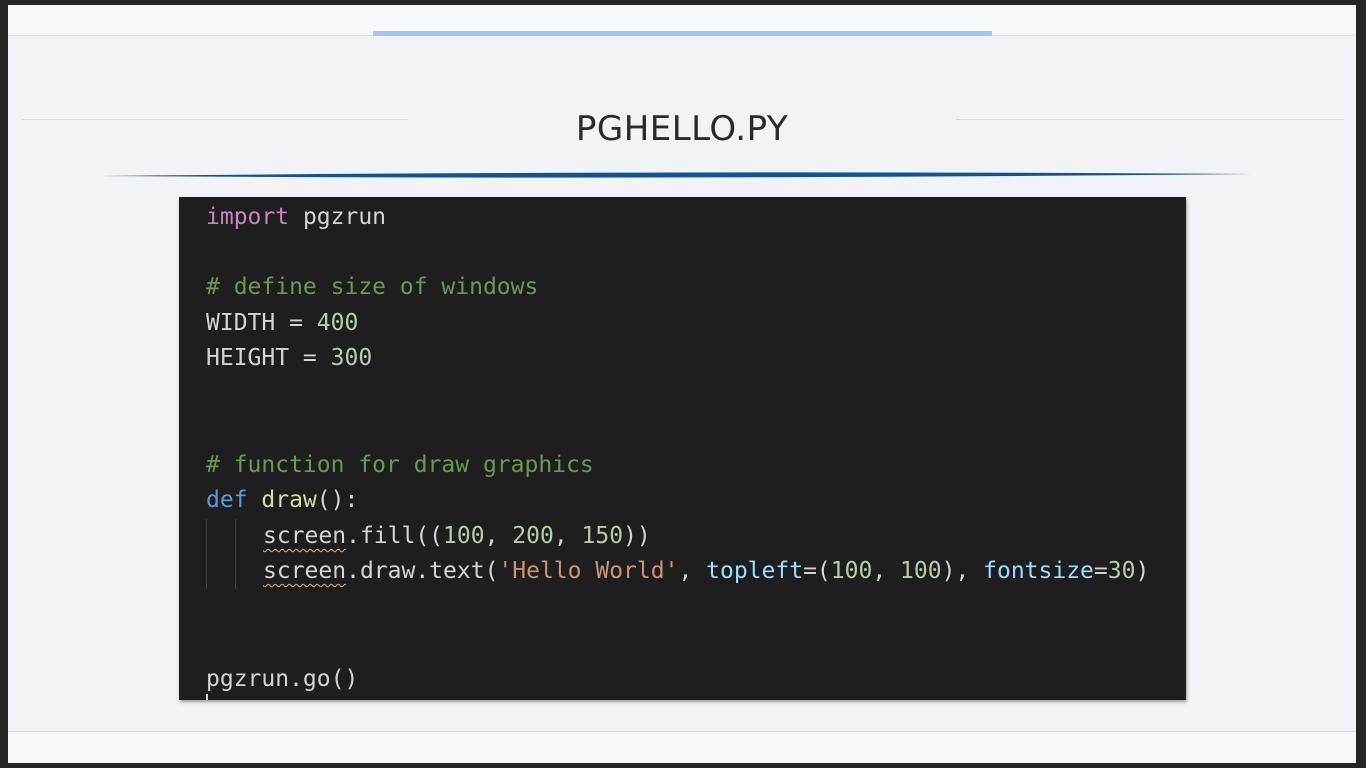 This screenshot has height=768, width=1366. What do you see at coordinates (422, 571) in the screenshot?
I see `text-call: .draw.text(` at bounding box center [422, 571].